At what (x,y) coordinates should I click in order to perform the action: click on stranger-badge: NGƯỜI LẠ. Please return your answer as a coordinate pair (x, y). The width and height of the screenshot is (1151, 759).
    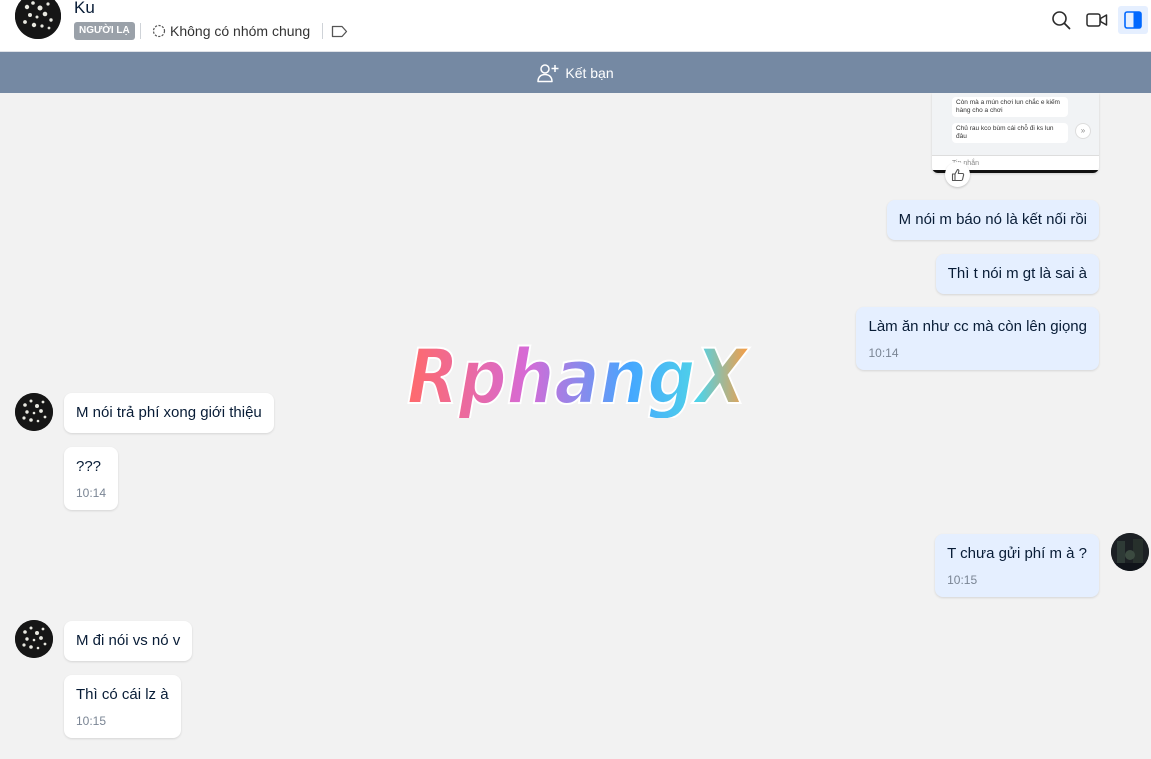
    Looking at the image, I should click on (104, 31).